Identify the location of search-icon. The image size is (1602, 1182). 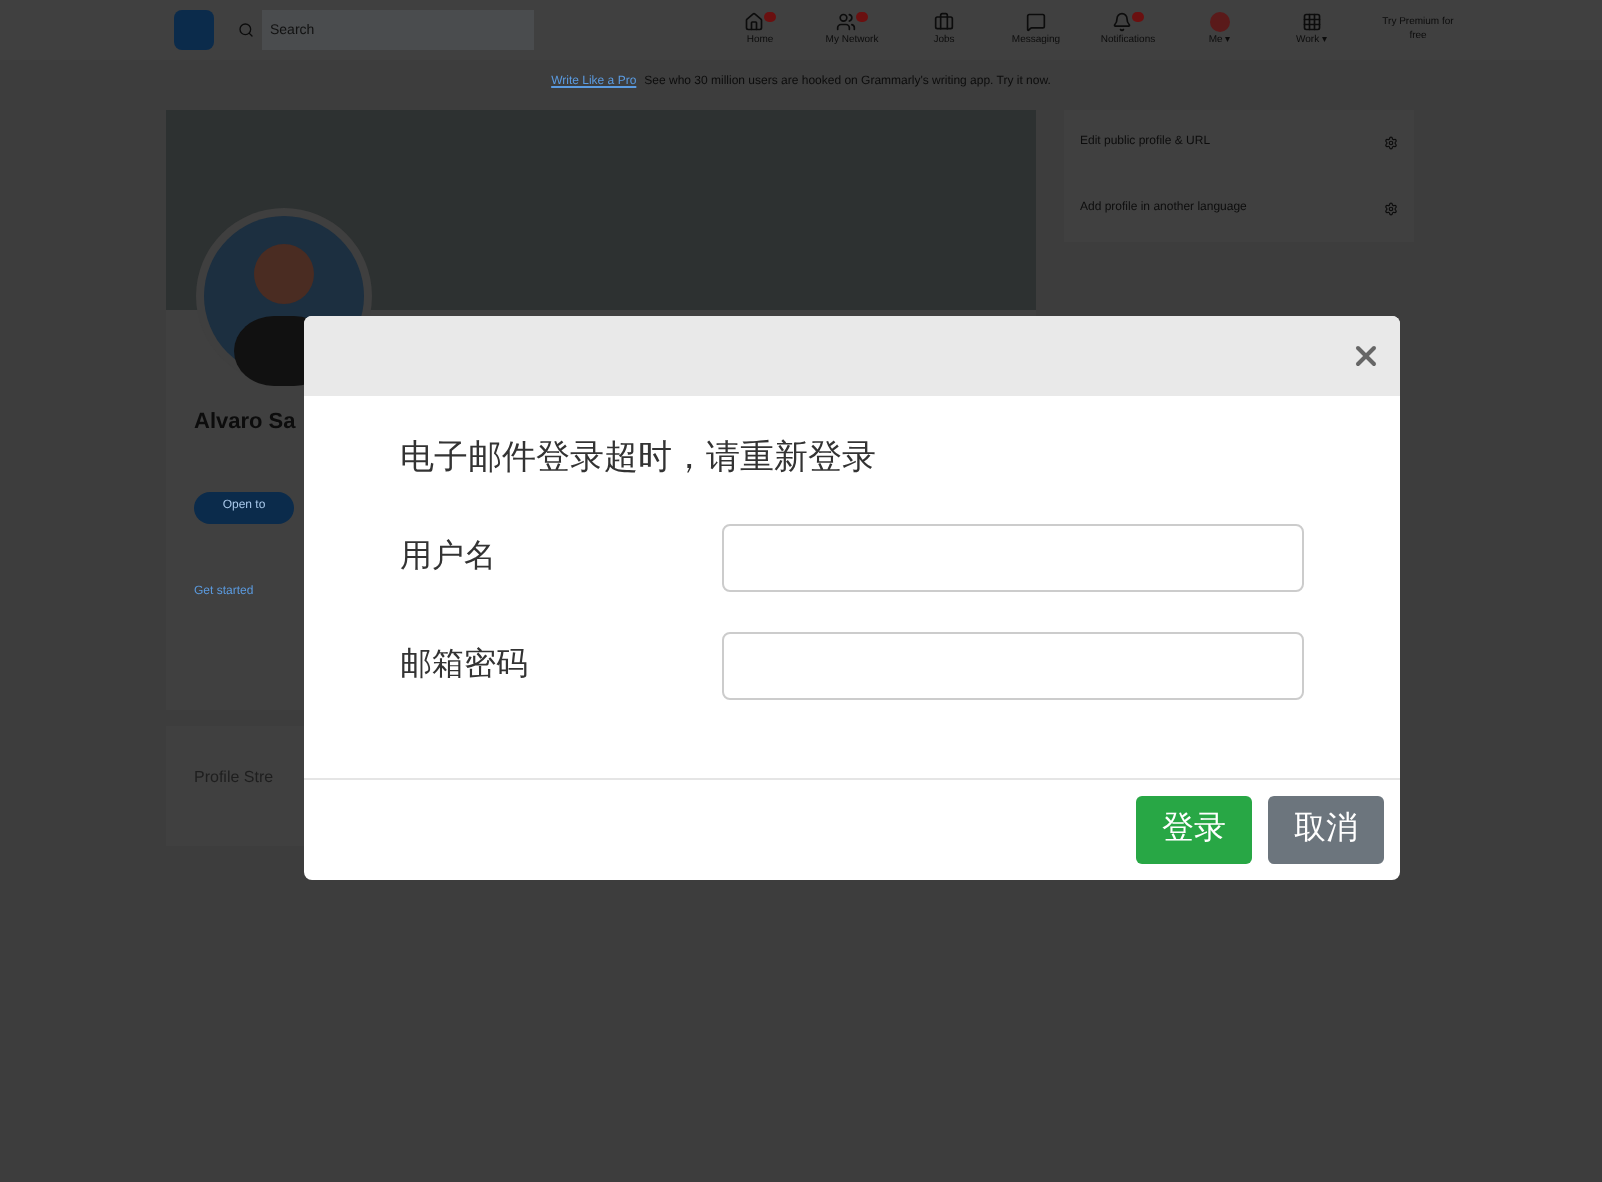
(246, 30).